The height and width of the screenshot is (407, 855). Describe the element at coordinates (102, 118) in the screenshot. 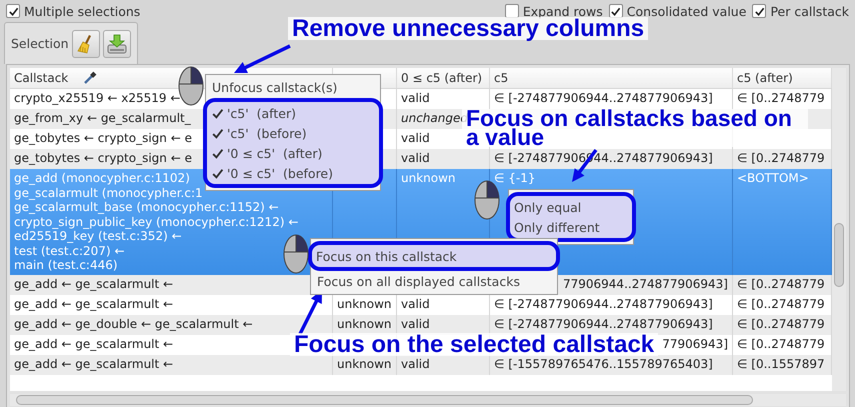

I see `callstack-text: ge_from_xy ← ge_scalarmult_` at that location.